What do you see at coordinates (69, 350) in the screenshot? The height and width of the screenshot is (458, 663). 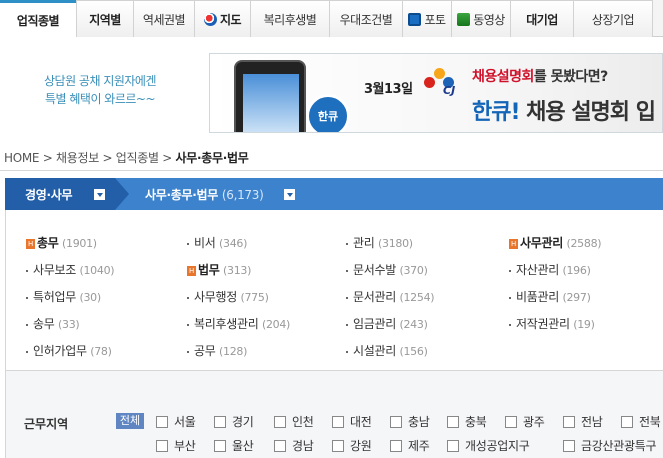 I see `job-item: 인허가업무 (78)` at bounding box center [69, 350].